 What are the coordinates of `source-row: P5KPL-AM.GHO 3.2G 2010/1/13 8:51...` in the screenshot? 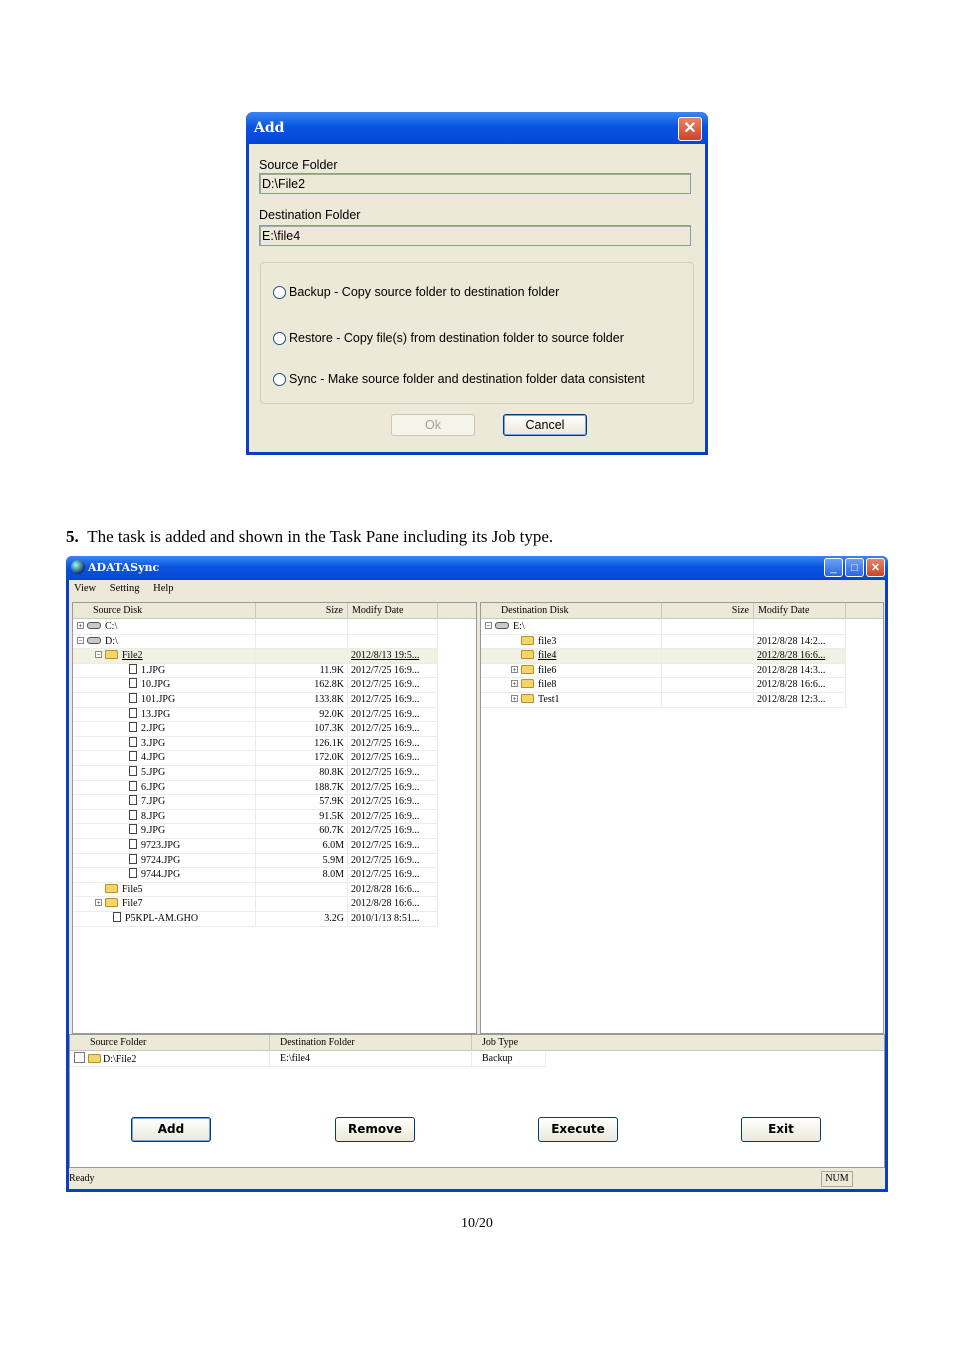 It's located at (255, 919).